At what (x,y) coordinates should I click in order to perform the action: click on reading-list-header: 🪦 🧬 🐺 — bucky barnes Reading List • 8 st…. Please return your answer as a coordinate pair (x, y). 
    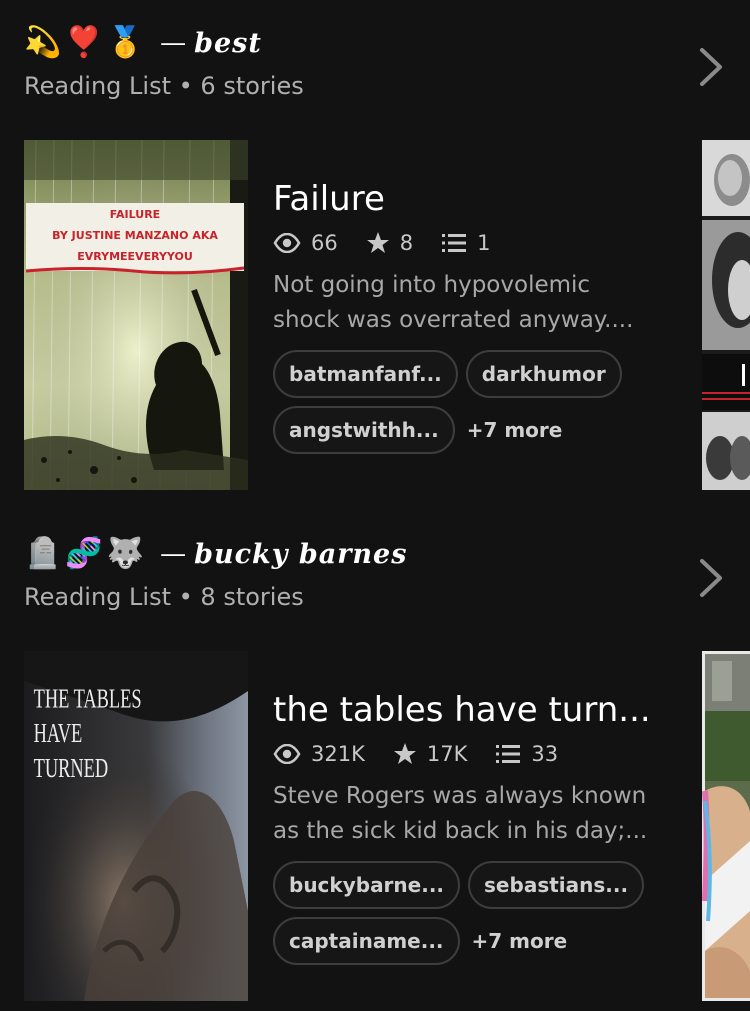
    Looking at the image, I should click on (354, 576).